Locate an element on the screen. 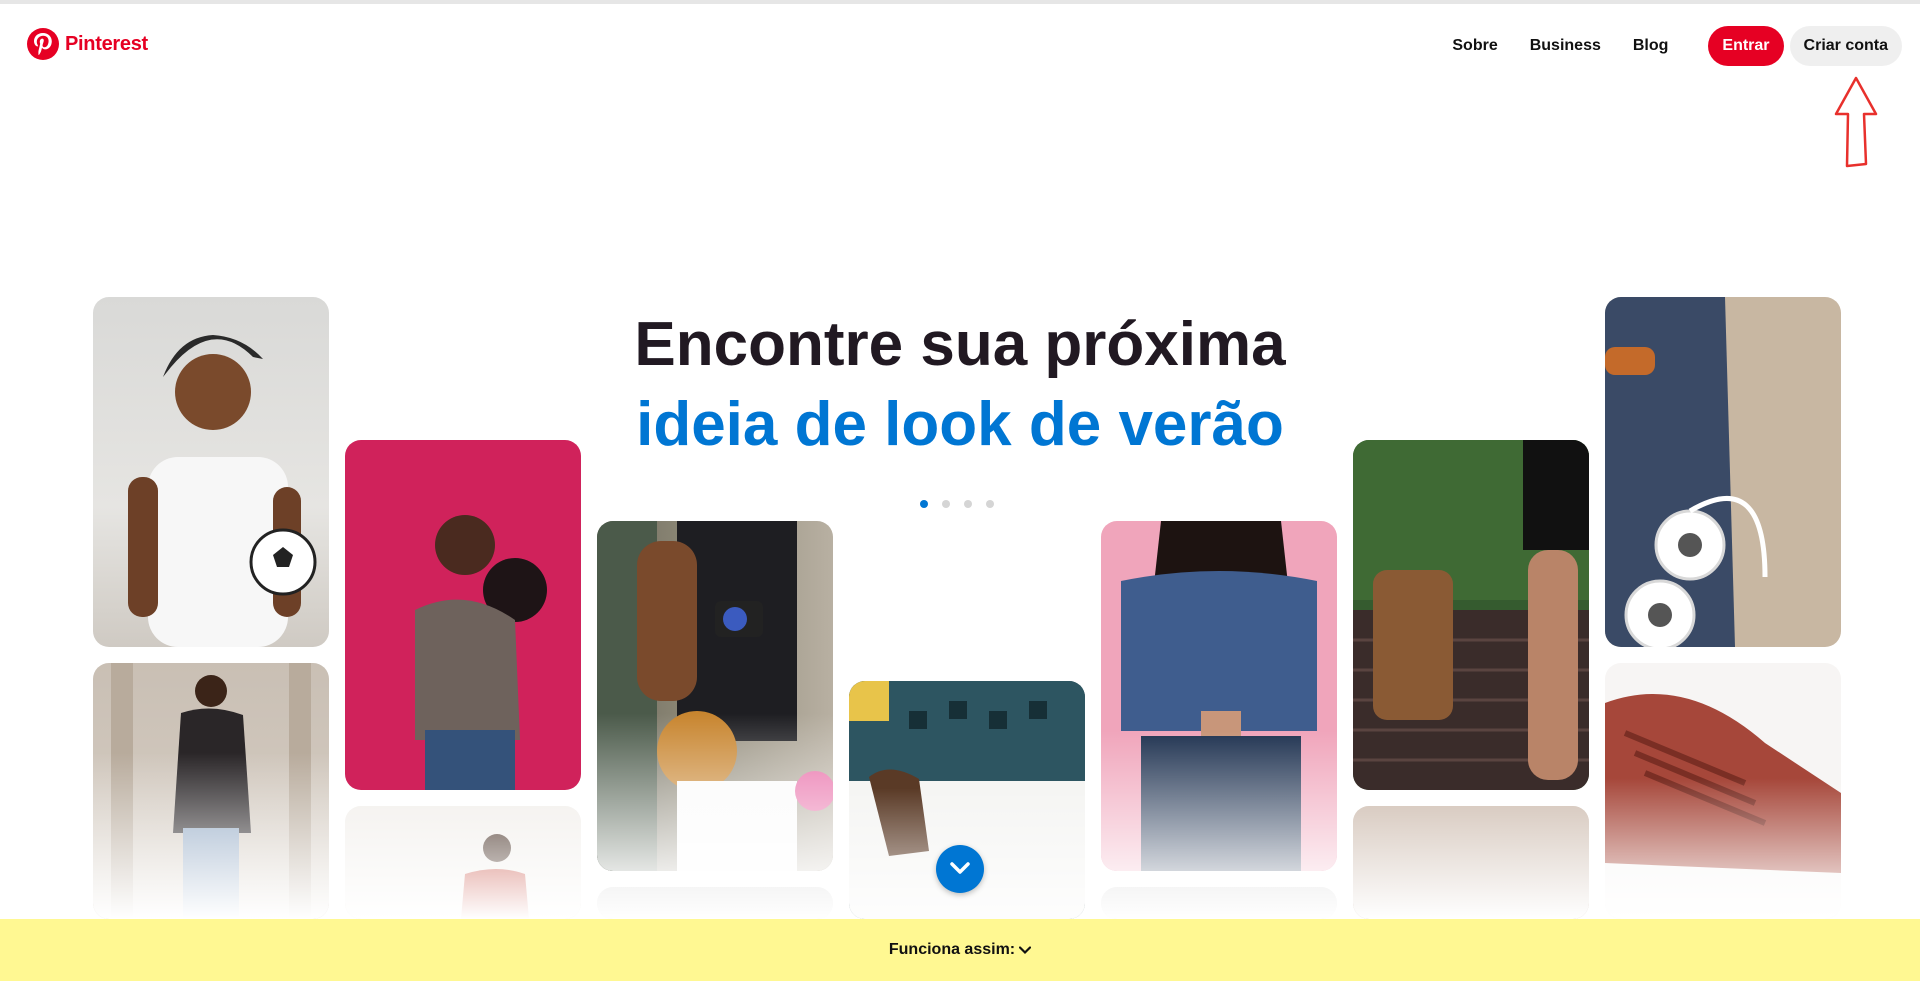  nav-link-sobre: Sobre is located at coordinates (1474, 46).